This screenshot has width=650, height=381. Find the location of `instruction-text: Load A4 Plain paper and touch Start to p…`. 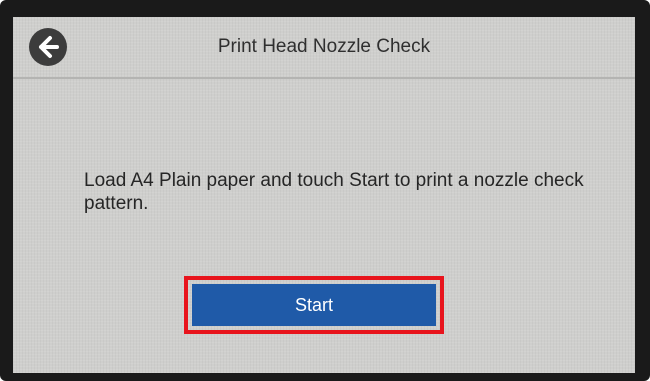

instruction-text: Load A4 Plain paper and touch Start to p… is located at coordinates (334, 192).